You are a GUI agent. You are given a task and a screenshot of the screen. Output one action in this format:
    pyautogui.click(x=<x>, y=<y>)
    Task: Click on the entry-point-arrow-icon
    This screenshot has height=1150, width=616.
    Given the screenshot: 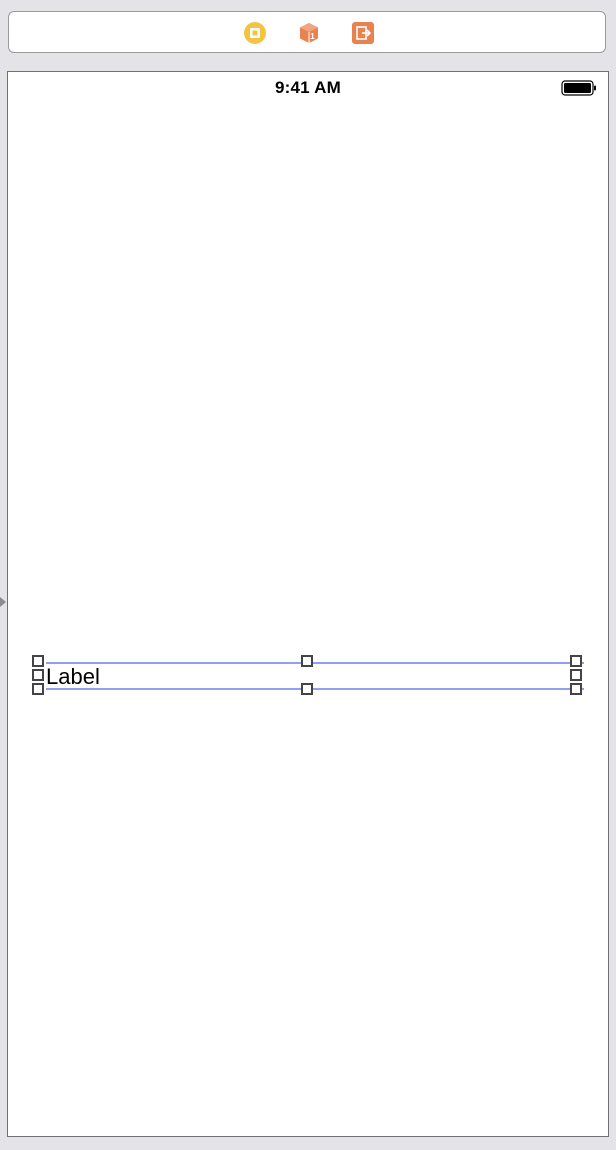 What is the action you would take?
    pyautogui.click(x=3, y=602)
    